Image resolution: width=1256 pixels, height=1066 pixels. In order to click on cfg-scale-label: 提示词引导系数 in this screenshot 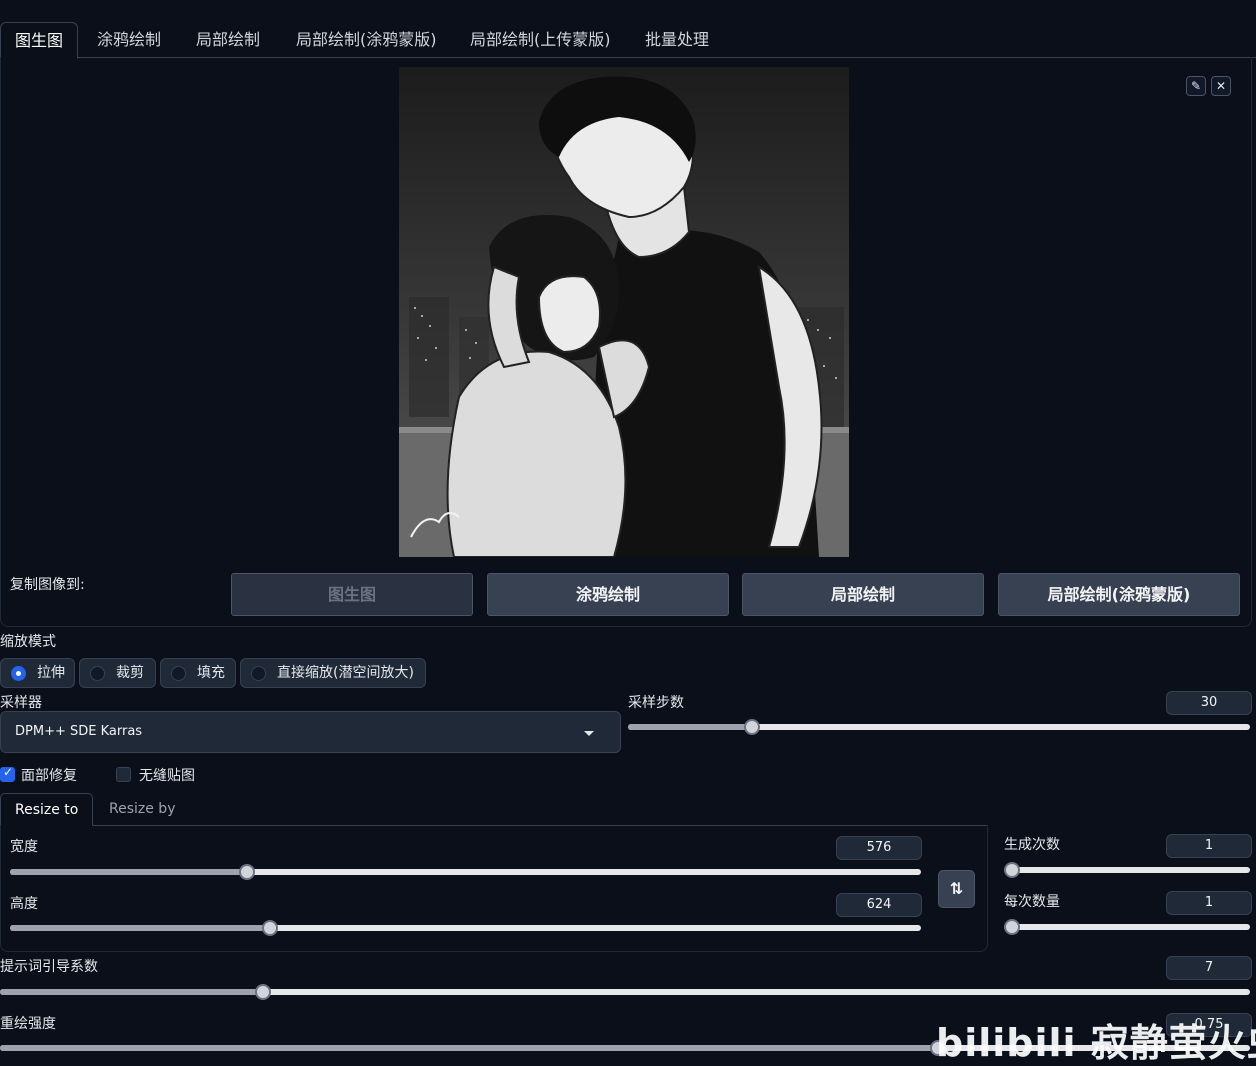, I will do `click(49, 967)`.